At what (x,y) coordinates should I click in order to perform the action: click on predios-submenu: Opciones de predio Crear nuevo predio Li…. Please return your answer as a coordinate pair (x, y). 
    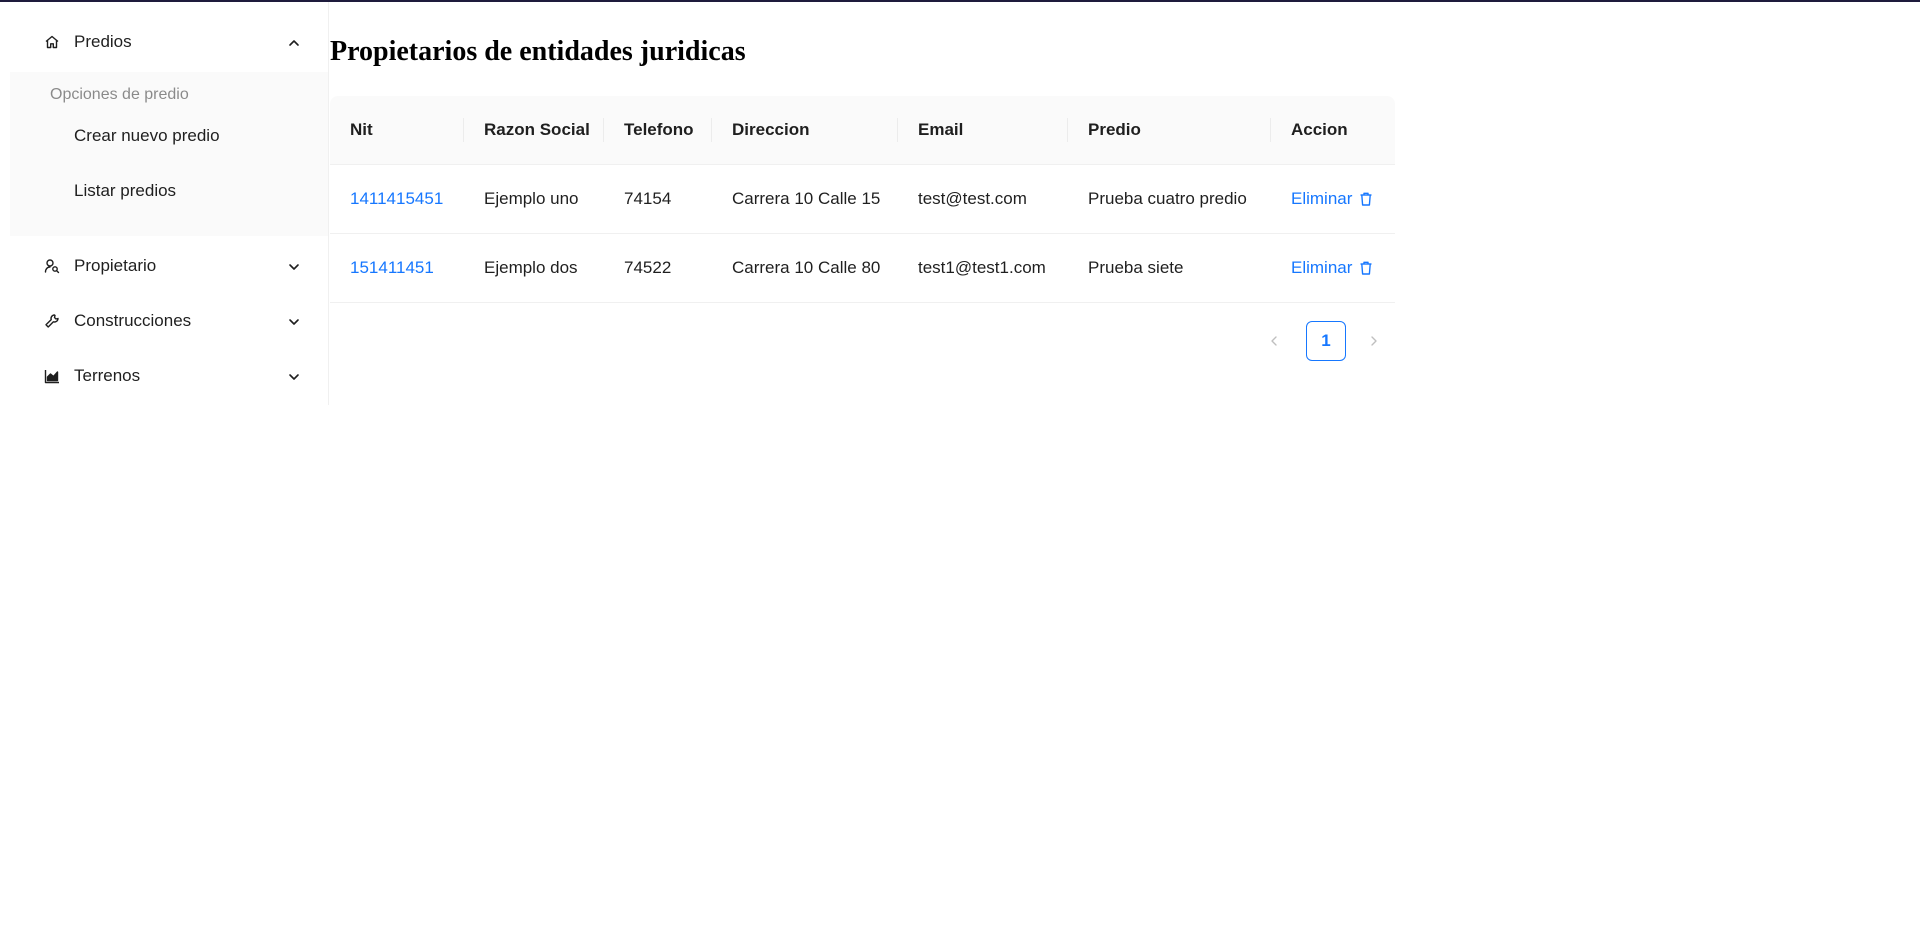
    Looking at the image, I should click on (169, 154).